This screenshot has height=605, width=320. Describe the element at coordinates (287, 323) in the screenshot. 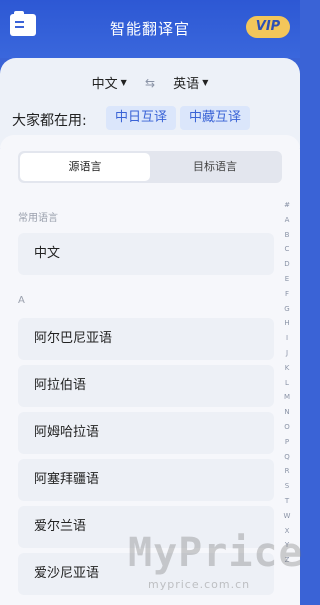

I see `index-letter: H` at that location.